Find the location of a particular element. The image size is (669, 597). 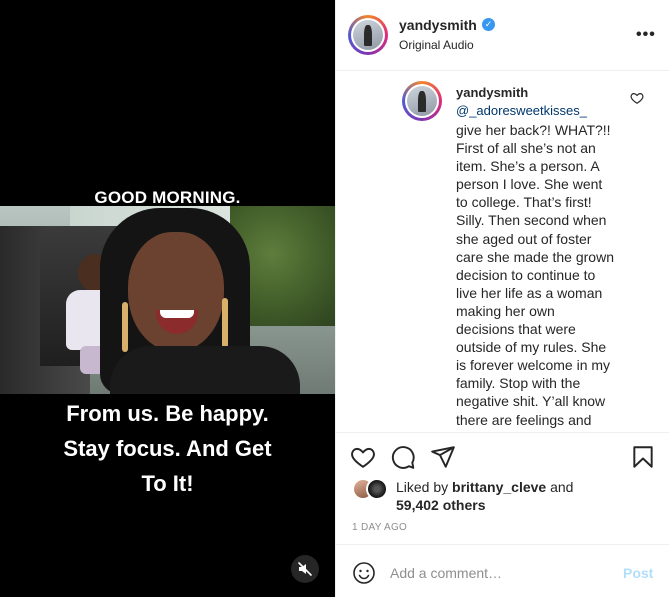

post-author-username: yandysmith is located at coordinates (438, 25).